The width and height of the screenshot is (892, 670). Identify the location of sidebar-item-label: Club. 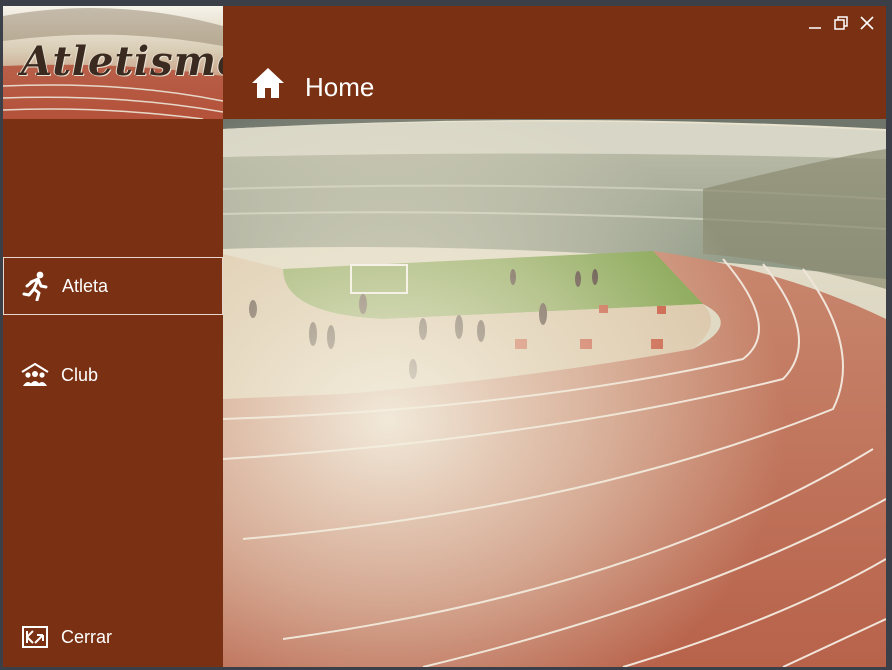
(80, 374).